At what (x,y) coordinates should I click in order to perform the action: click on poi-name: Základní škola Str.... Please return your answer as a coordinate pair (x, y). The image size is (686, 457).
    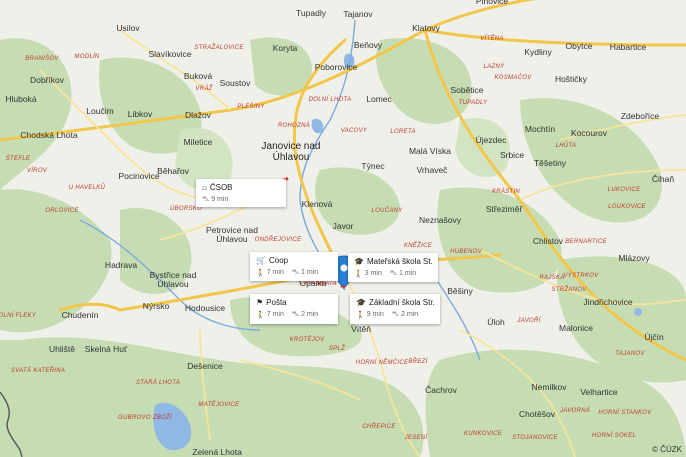
    Looking at the image, I should click on (401, 302).